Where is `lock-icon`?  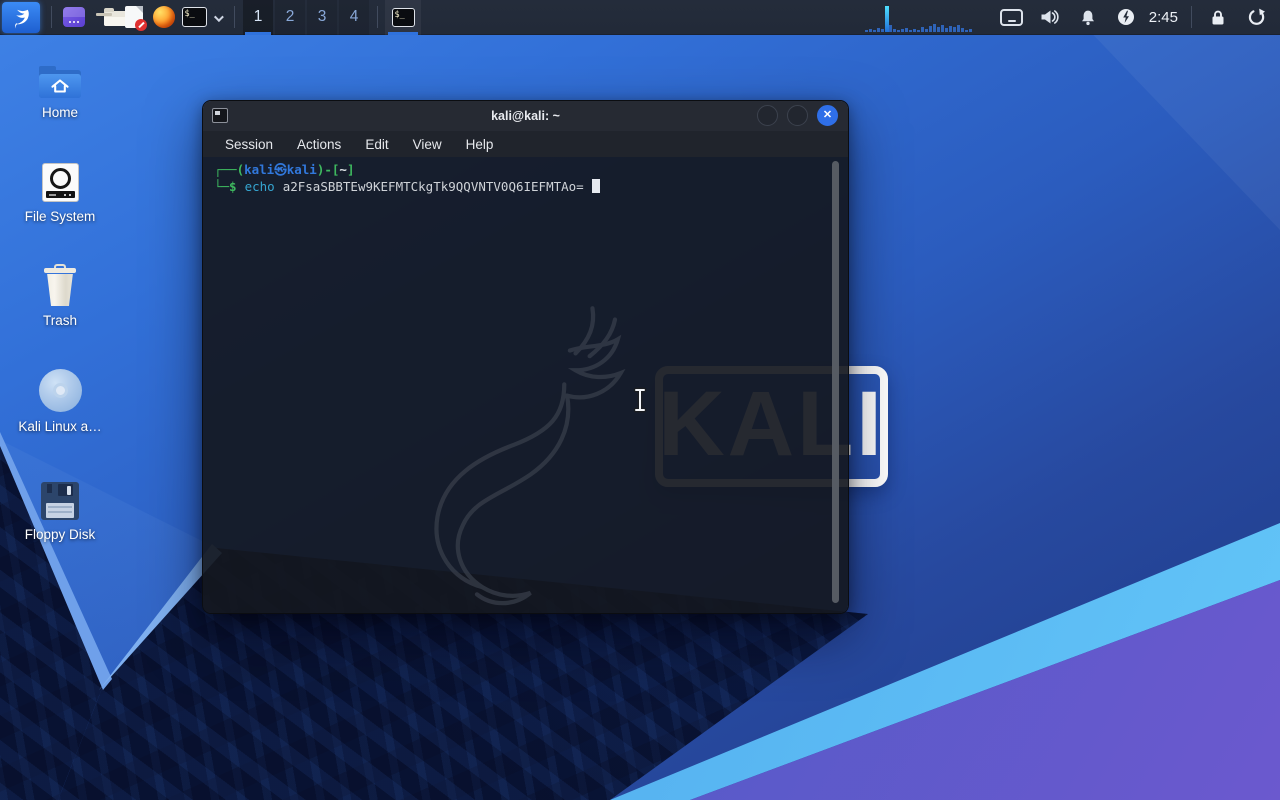
lock-icon is located at coordinates (1218, 17).